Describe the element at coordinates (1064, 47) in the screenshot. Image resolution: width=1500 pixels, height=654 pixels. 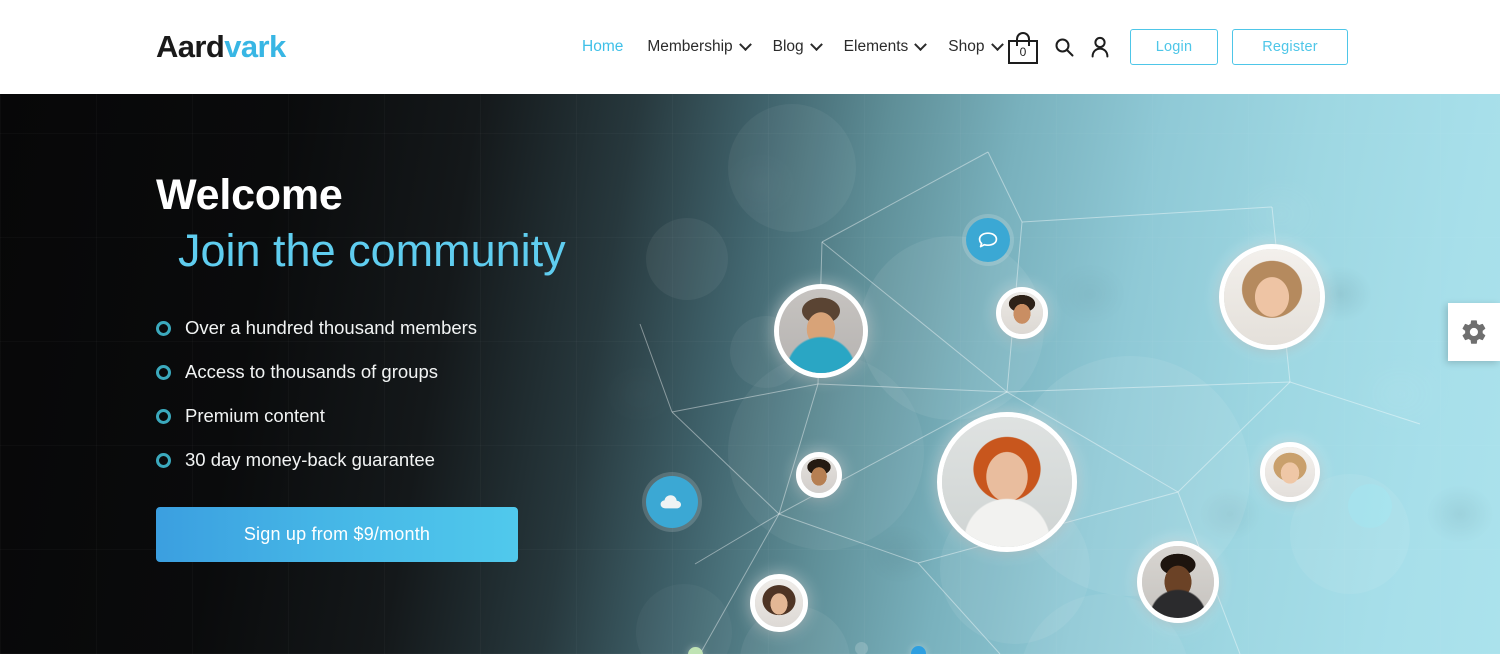
I see `search-icon` at that location.